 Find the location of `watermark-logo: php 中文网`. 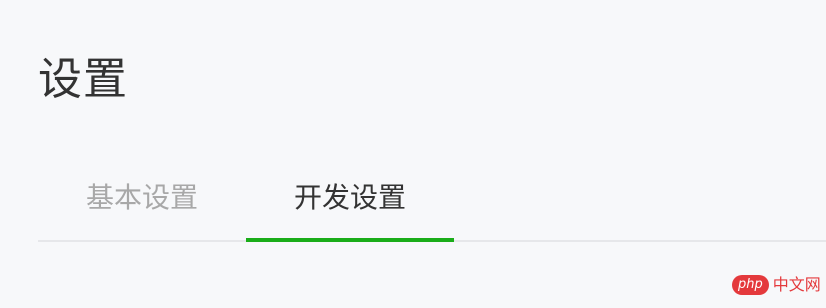

watermark-logo: php 中文网 is located at coordinates (776, 285).